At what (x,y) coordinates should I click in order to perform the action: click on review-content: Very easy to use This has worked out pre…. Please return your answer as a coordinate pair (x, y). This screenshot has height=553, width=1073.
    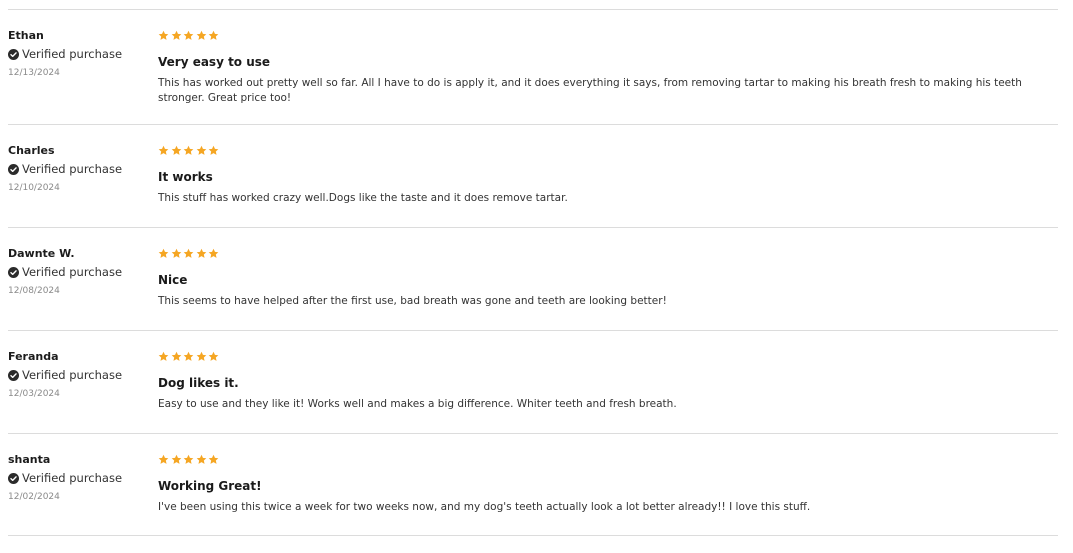
    Looking at the image, I should click on (608, 67).